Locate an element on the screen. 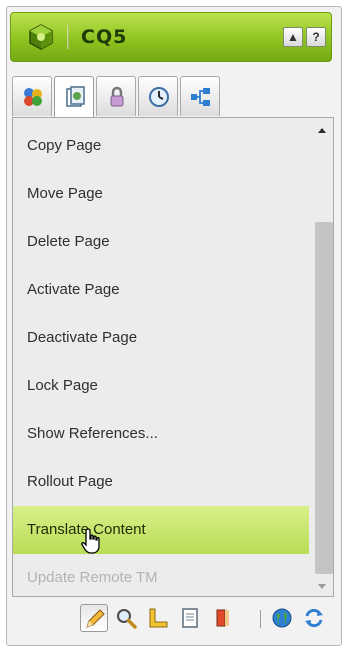 Image resolution: width=349 pixels, height=652 pixels. document-icon is located at coordinates (190, 618).